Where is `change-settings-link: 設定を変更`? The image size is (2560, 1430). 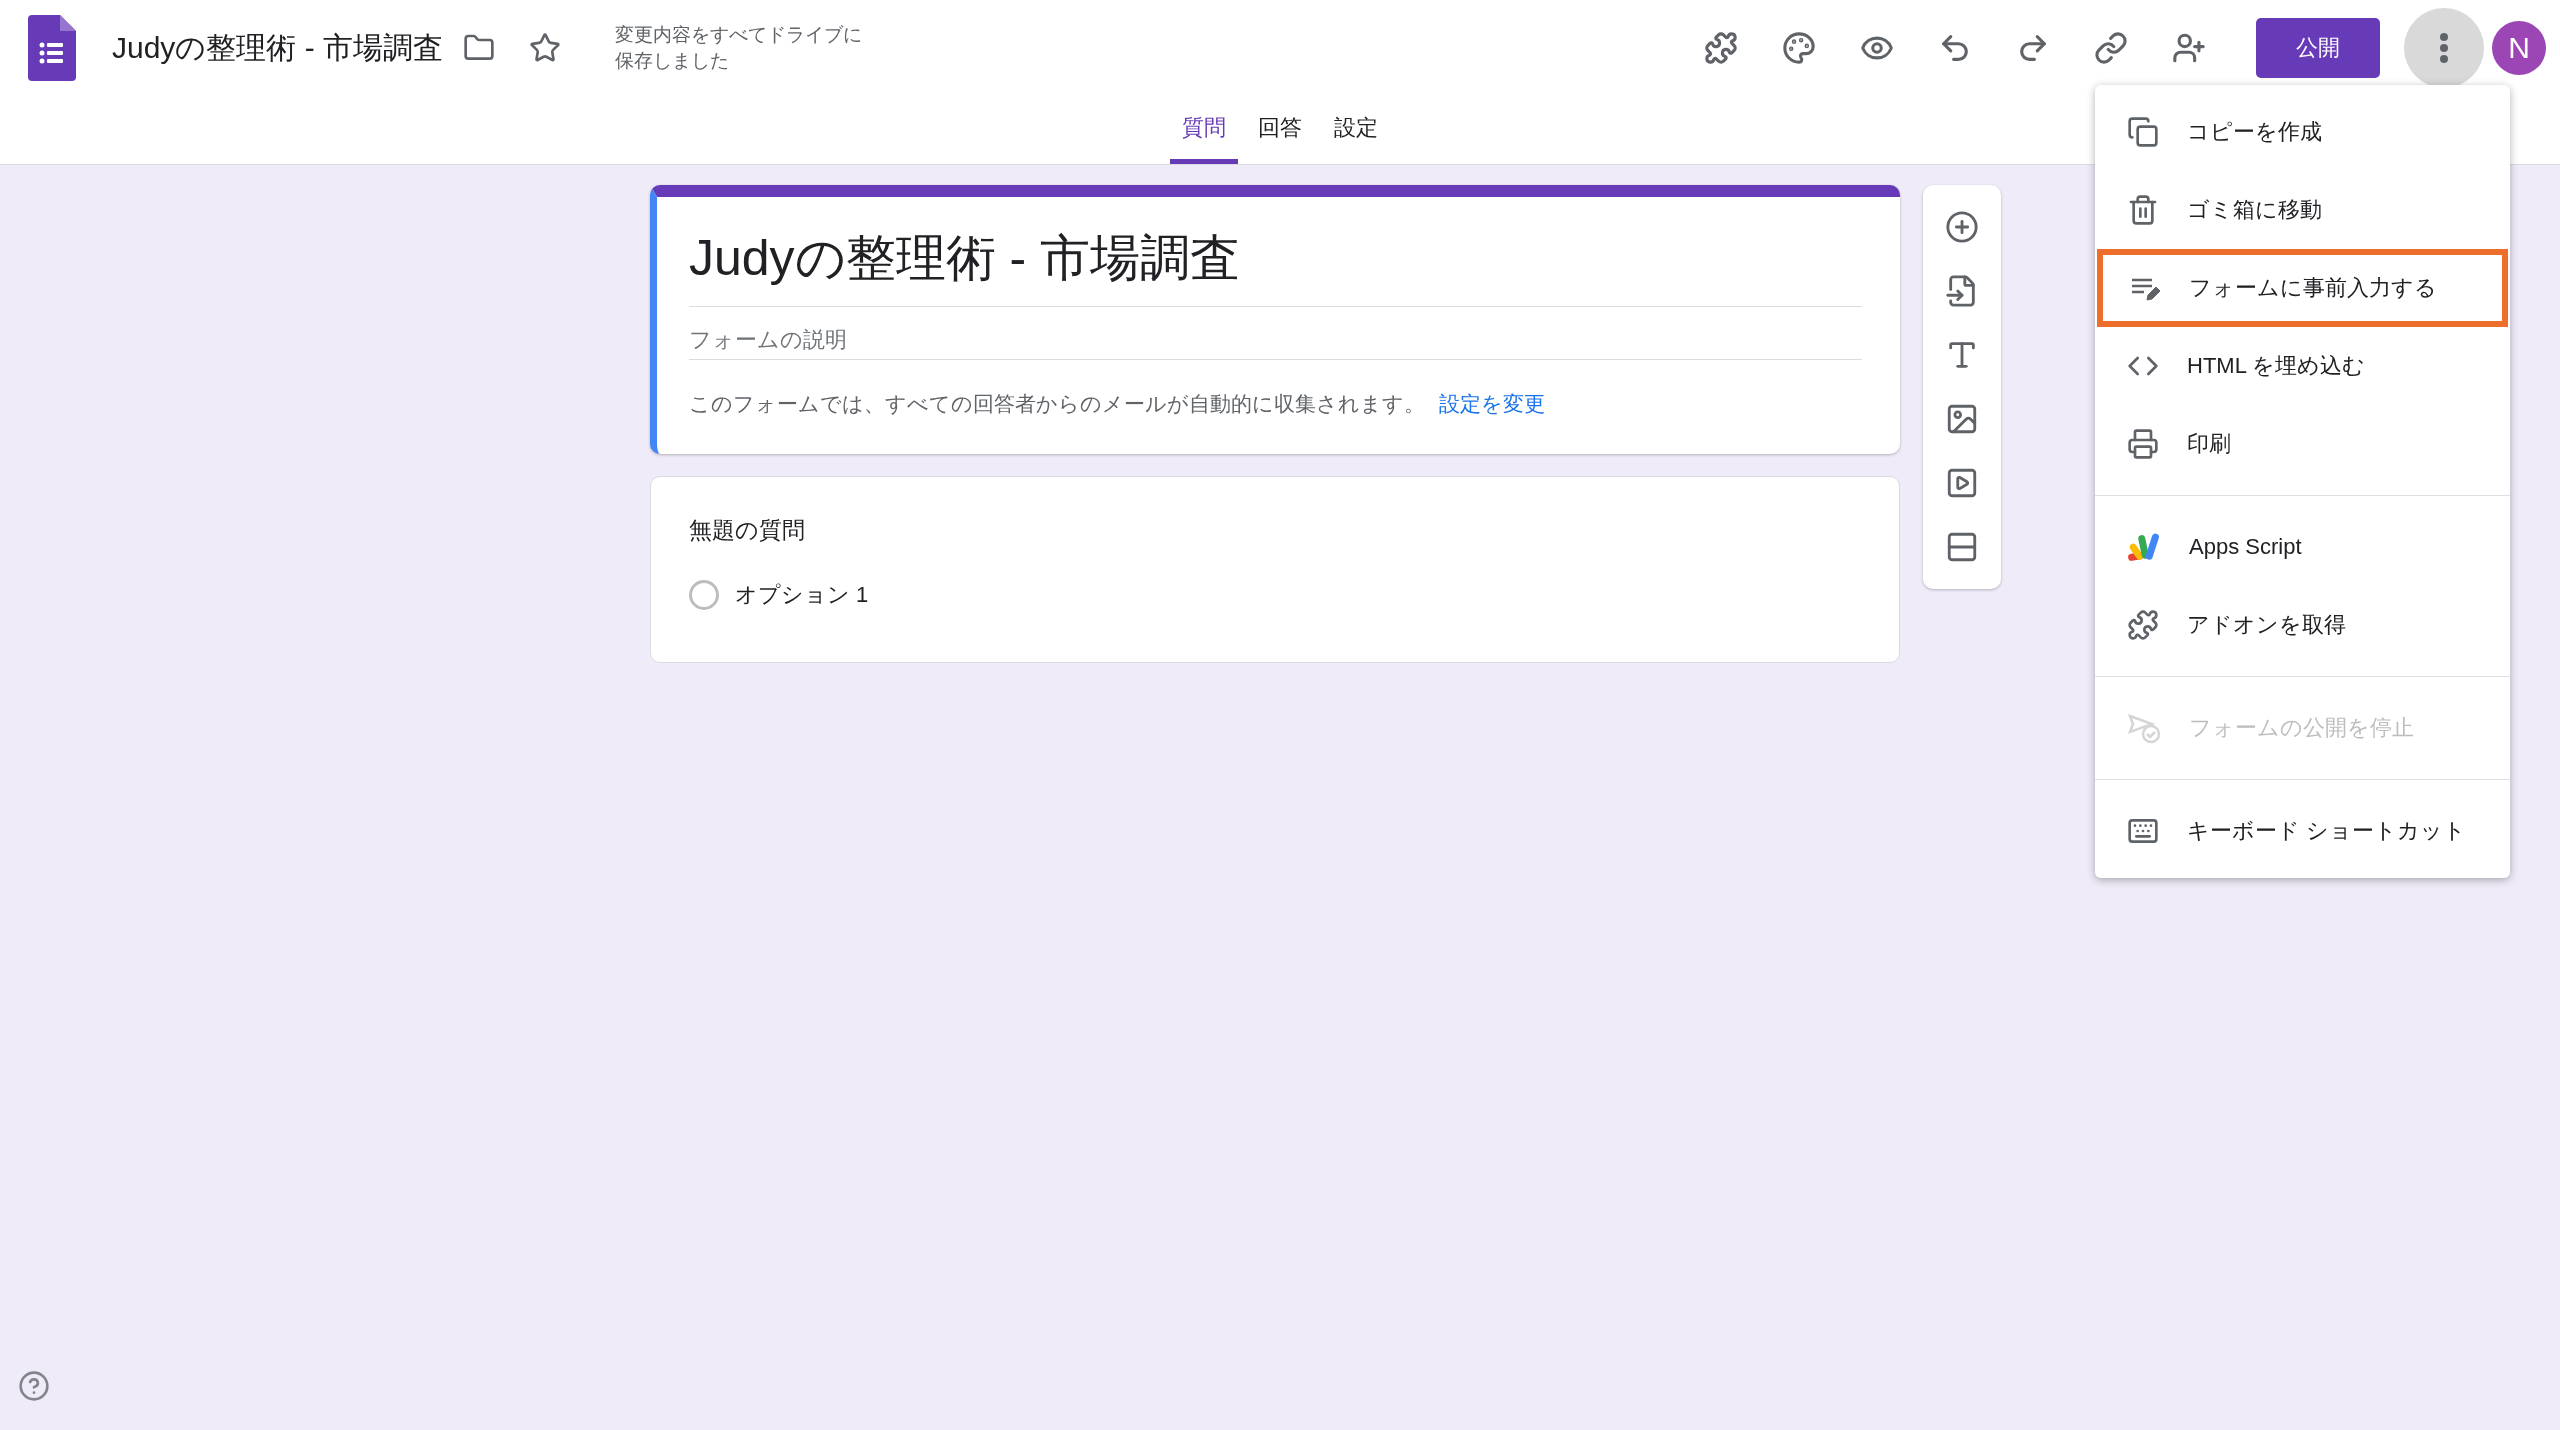
change-settings-link: 設定を変更 is located at coordinates (1492, 403).